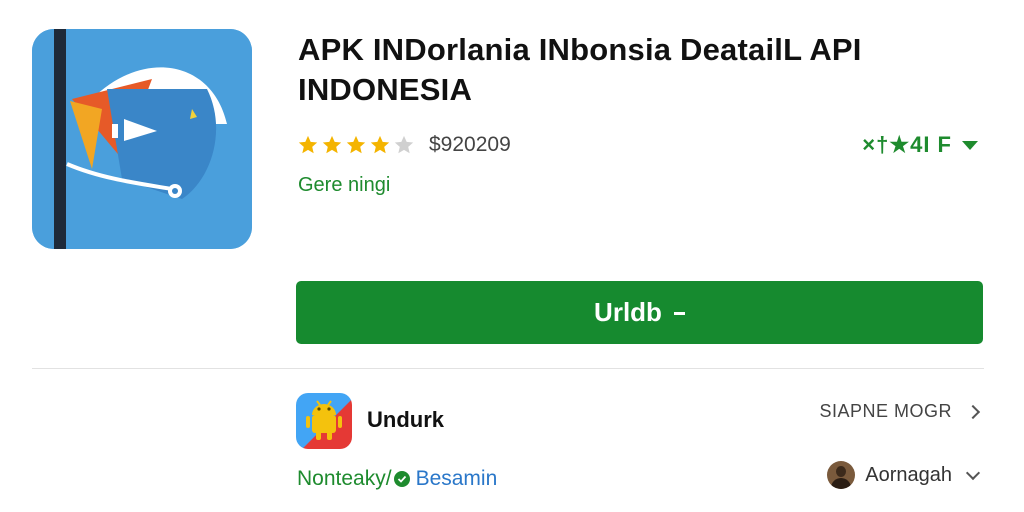 The height and width of the screenshot is (512, 1024). Describe the element at coordinates (324, 421) in the screenshot. I see `android-icon` at that location.